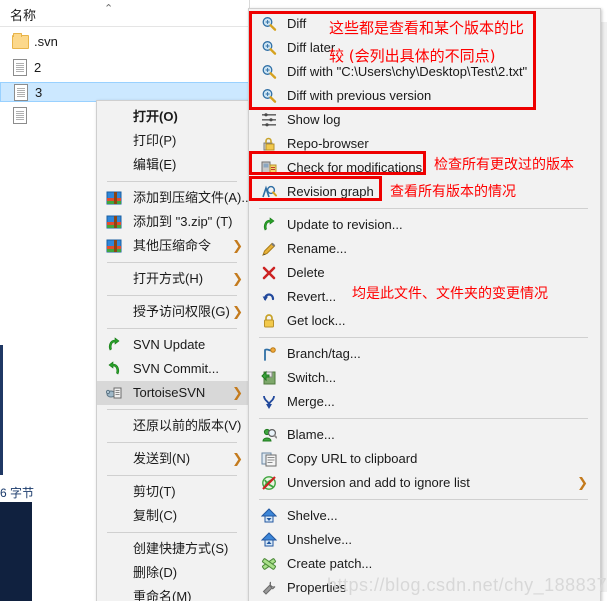 This screenshot has width=607, height=601. I want to click on tortoisesvn-icon, so click(113, 393).